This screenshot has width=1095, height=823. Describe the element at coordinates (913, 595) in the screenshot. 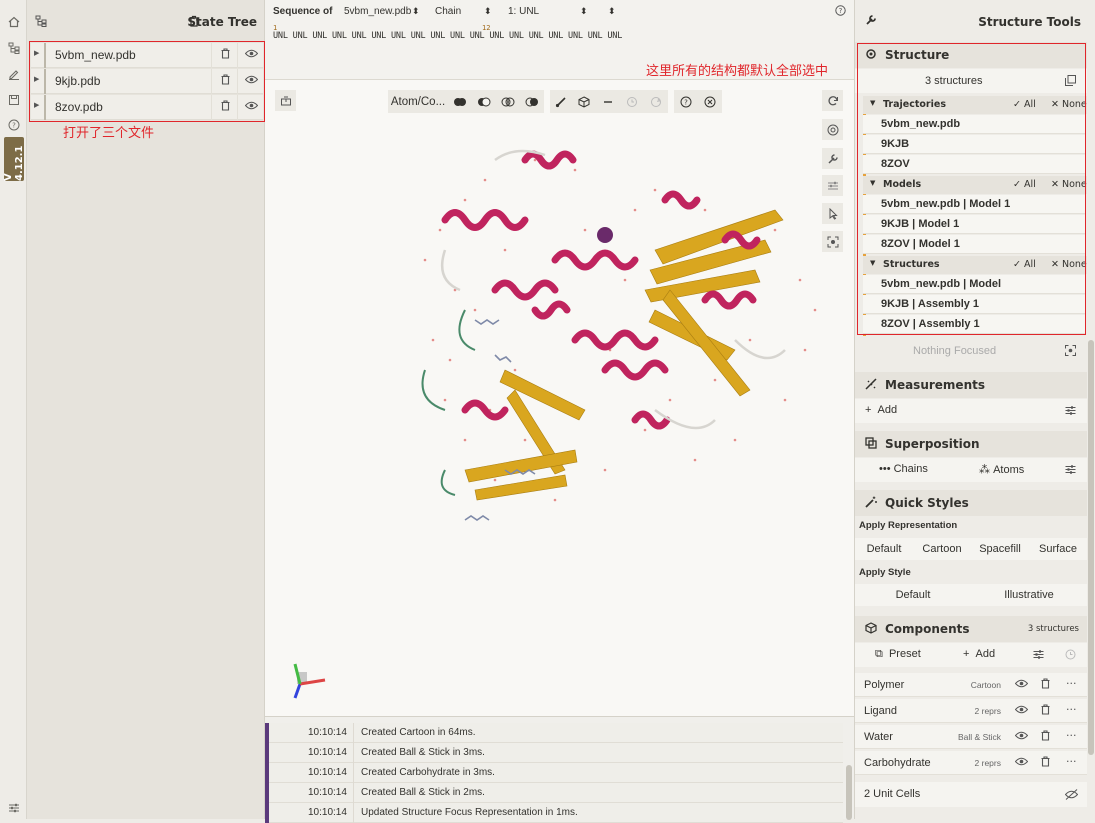

I see `style-default-button: Default` at that location.